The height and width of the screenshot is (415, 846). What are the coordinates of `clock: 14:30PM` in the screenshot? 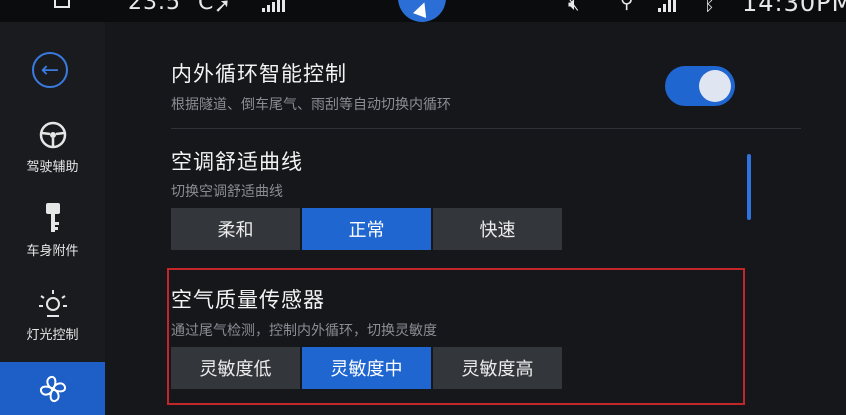 It's located at (794, 8).